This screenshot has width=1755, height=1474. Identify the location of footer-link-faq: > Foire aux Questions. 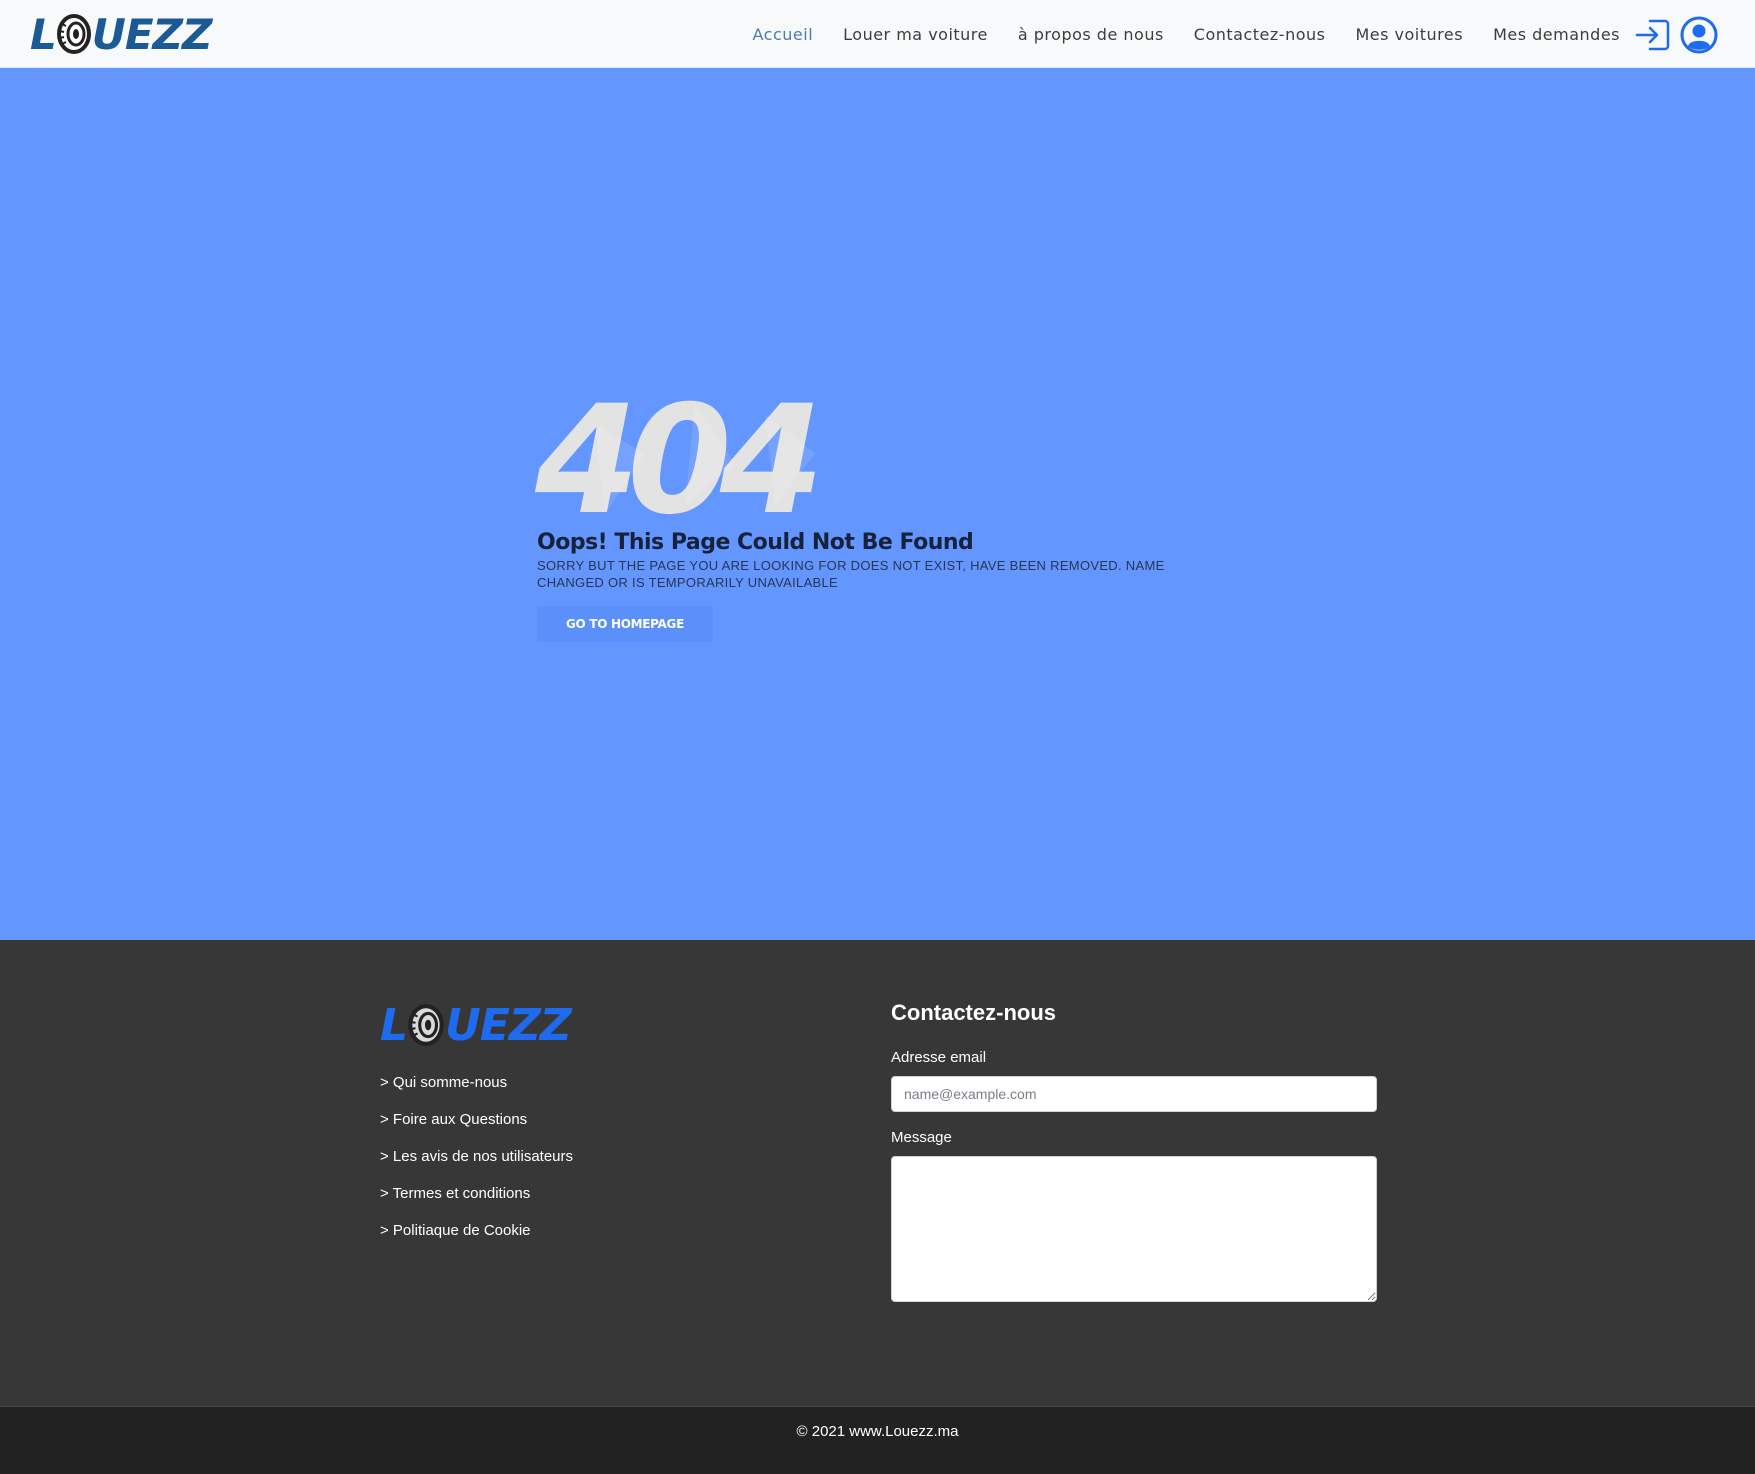
(476, 1129).